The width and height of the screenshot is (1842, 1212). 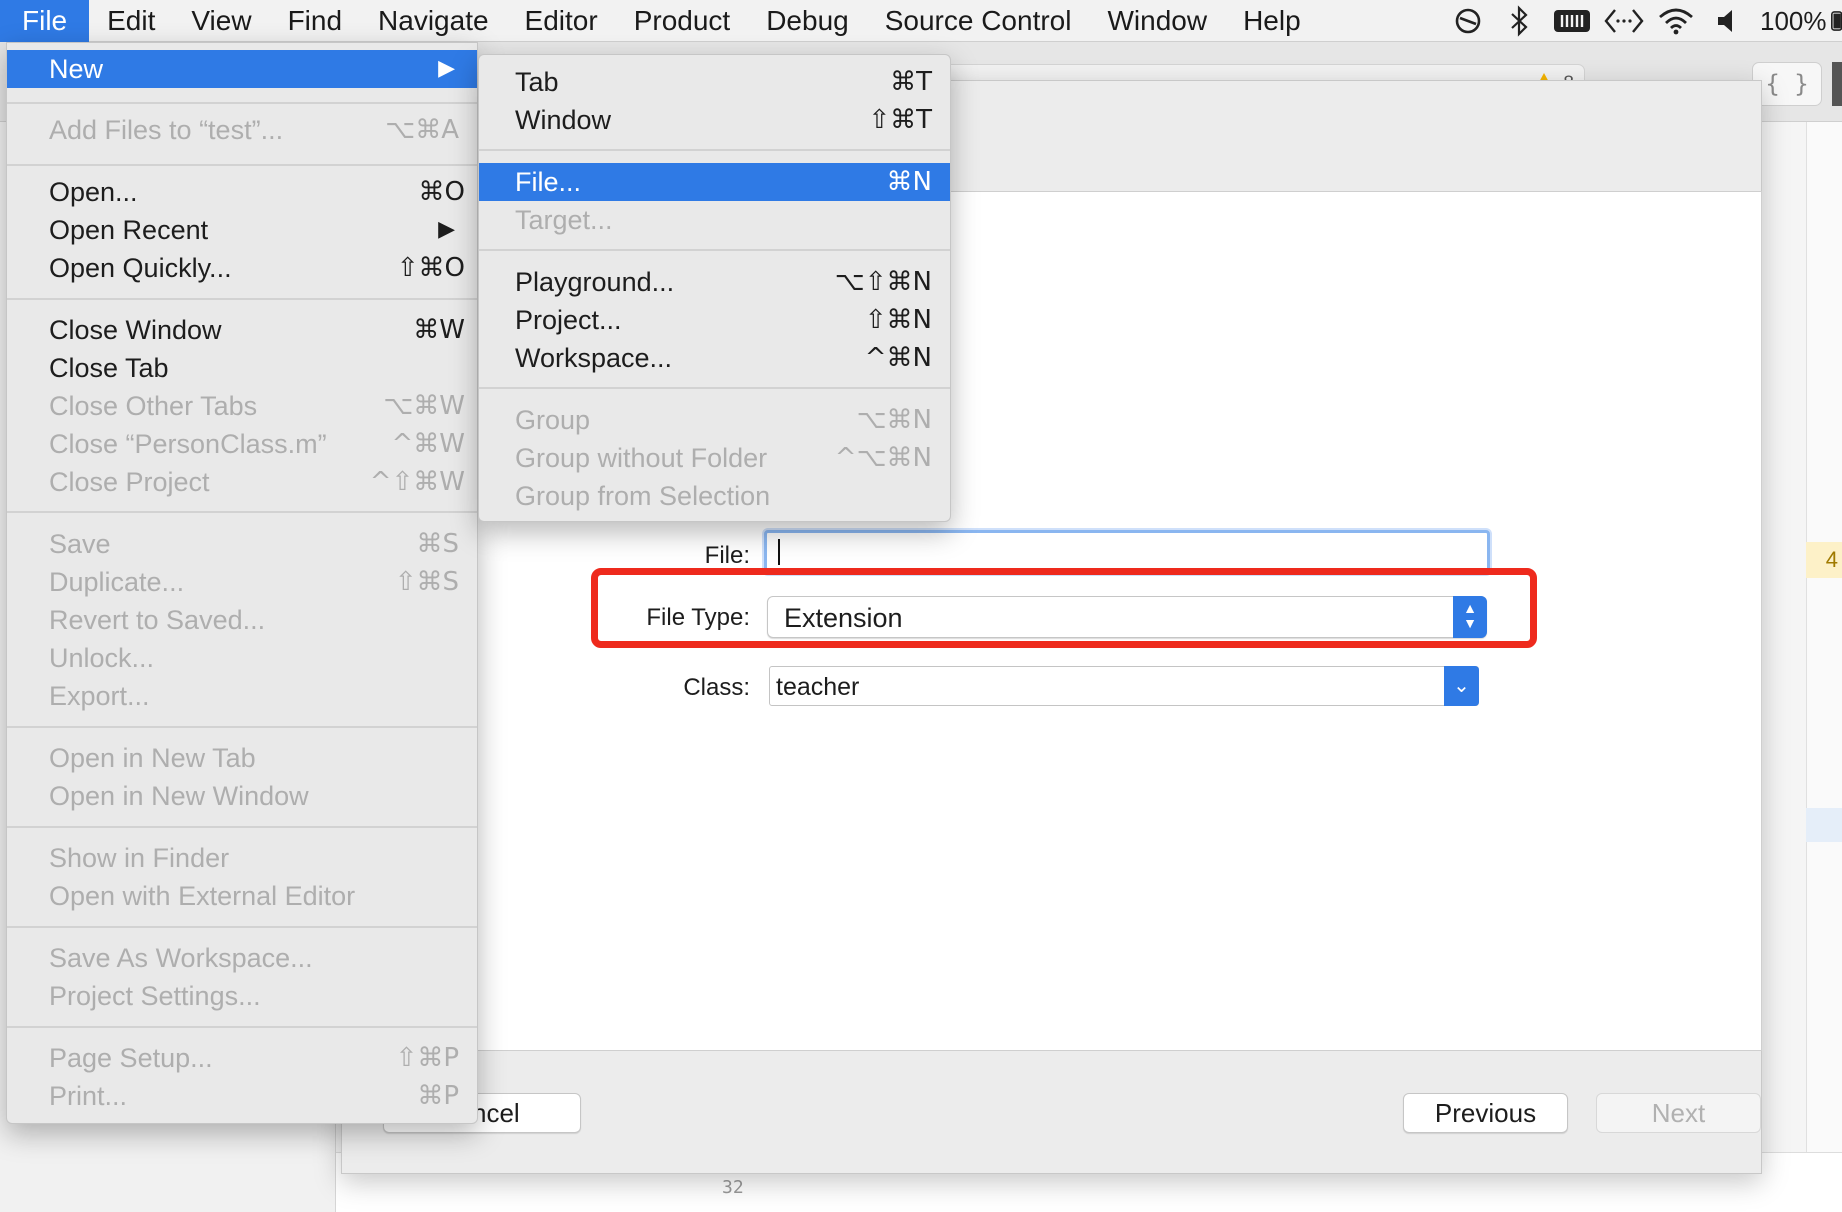 I want to click on menu-item-save: Save ⌘S, so click(x=242, y=544).